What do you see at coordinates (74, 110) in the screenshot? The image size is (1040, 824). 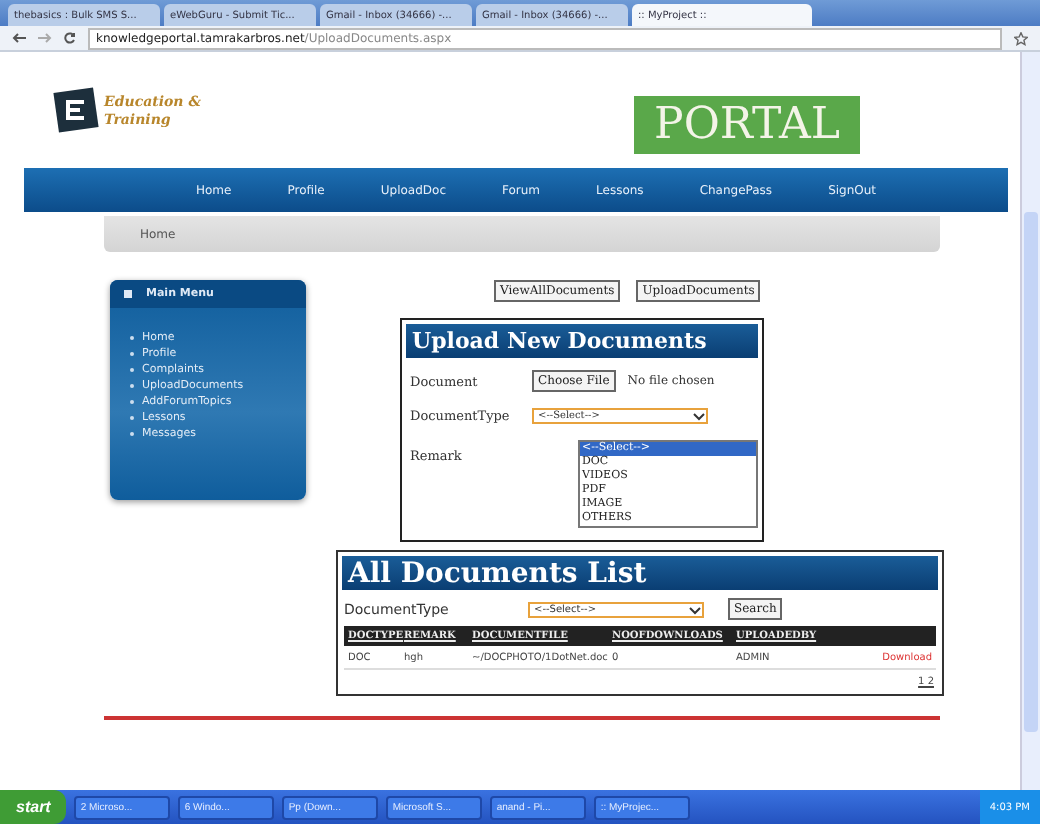 I see `logo-icon` at bounding box center [74, 110].